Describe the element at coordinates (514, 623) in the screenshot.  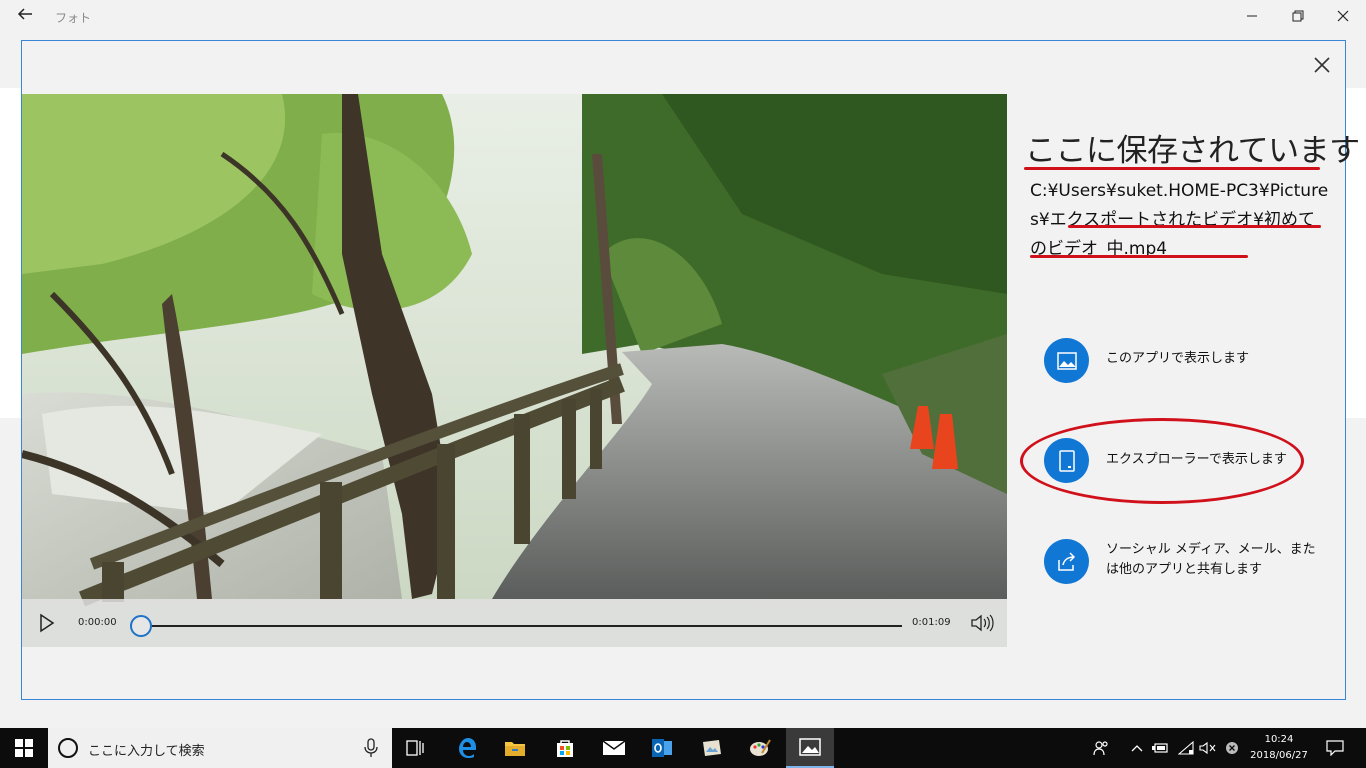
I see `video-controls: 0:00:00 0:01:09` at that location.